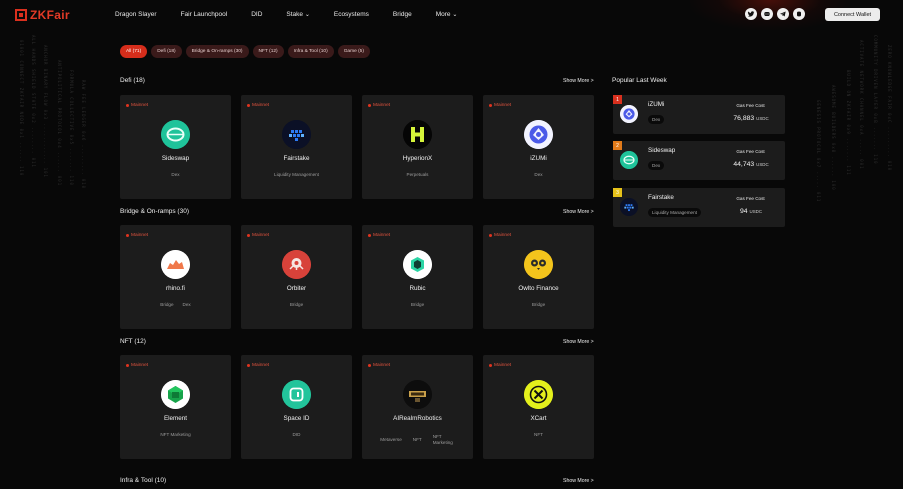 The image size is (903, 489). Describe the element at coordinates (296, 134) in the screenshot. I see `fairstake-icon` at that location.